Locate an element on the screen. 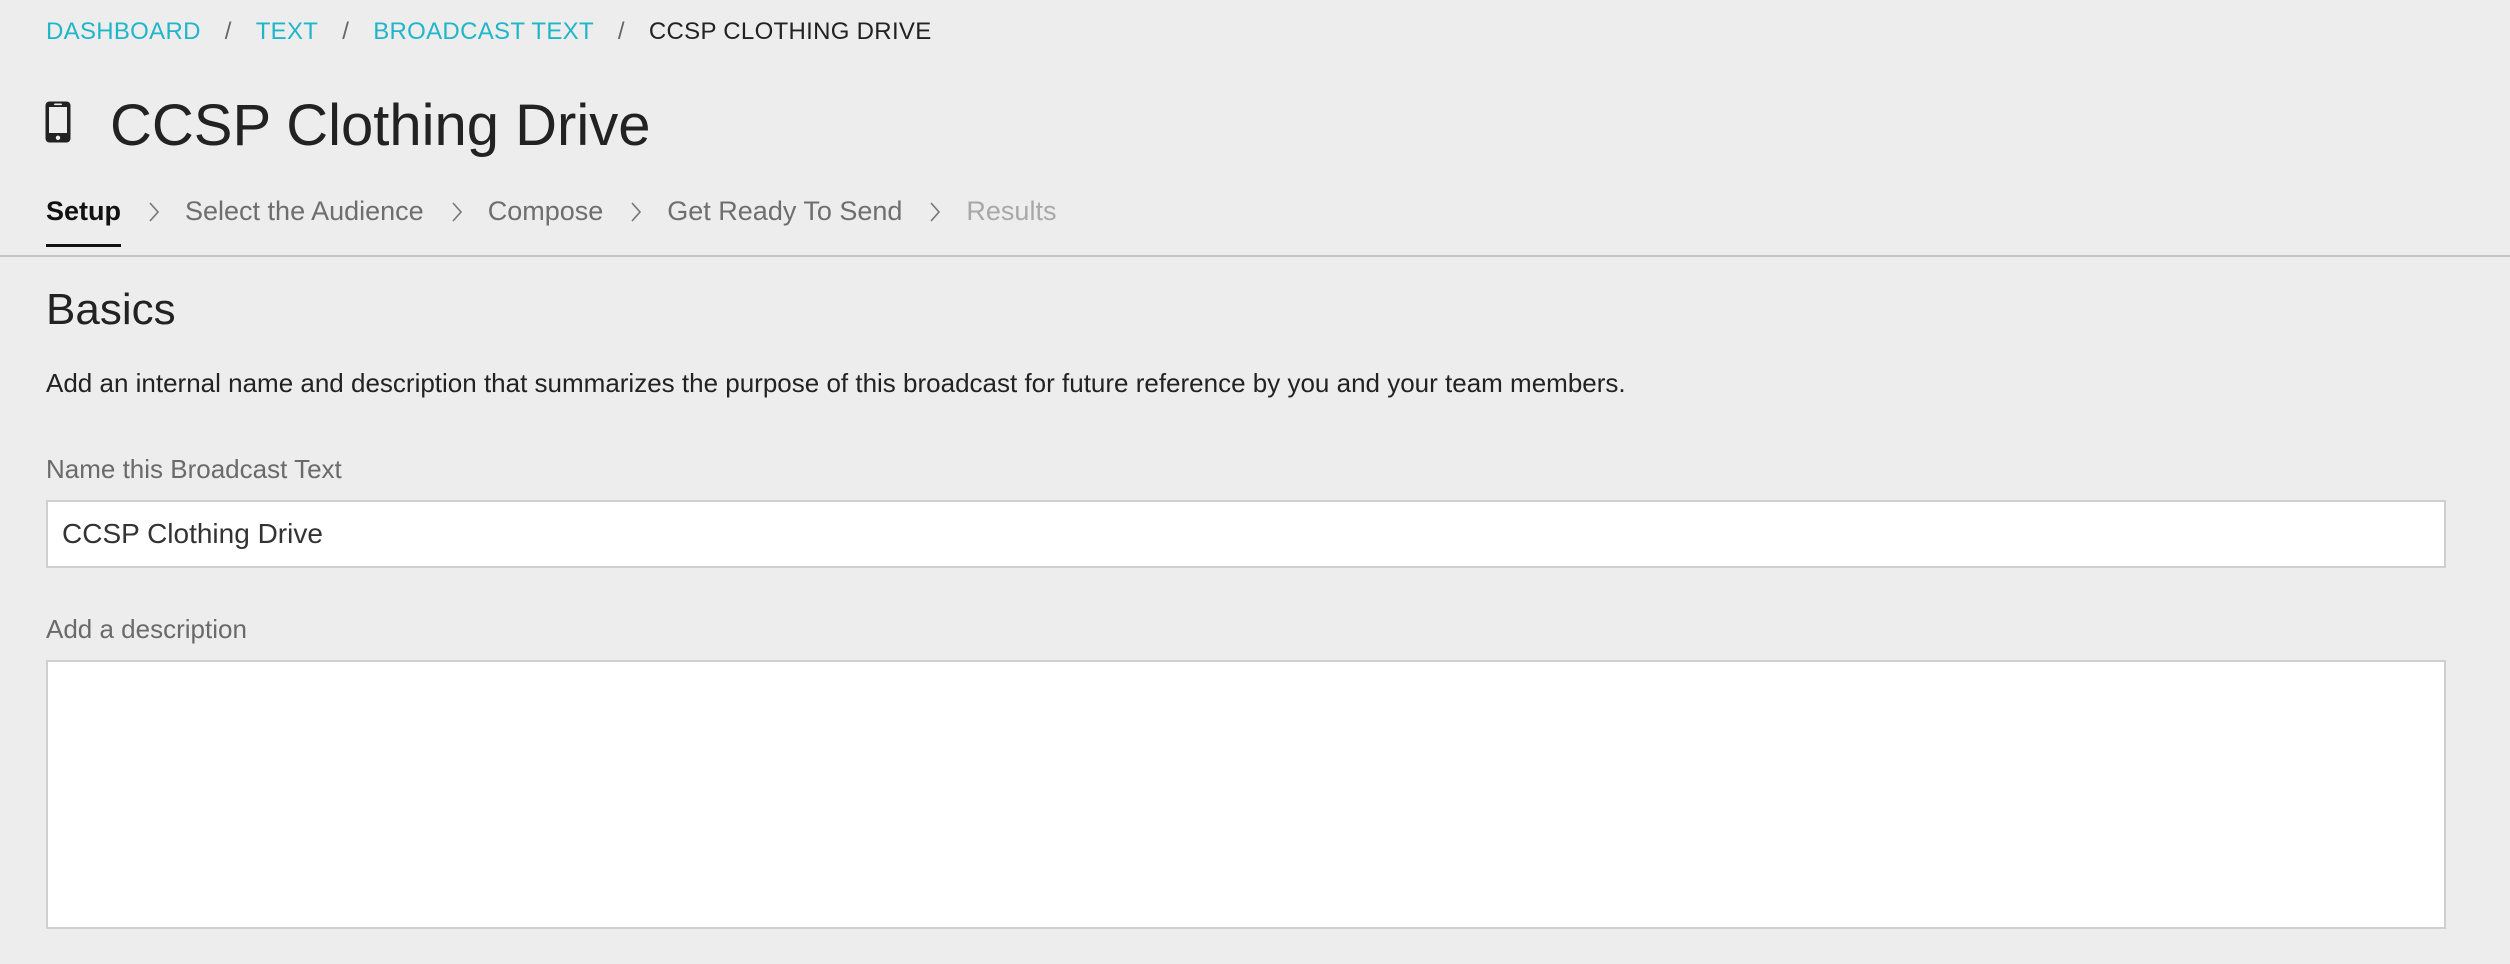 Image resolution: width=2510 pixels, height=964 pixels. breadcrumb-text-link: TEXT is located at coordinates (287, 32).